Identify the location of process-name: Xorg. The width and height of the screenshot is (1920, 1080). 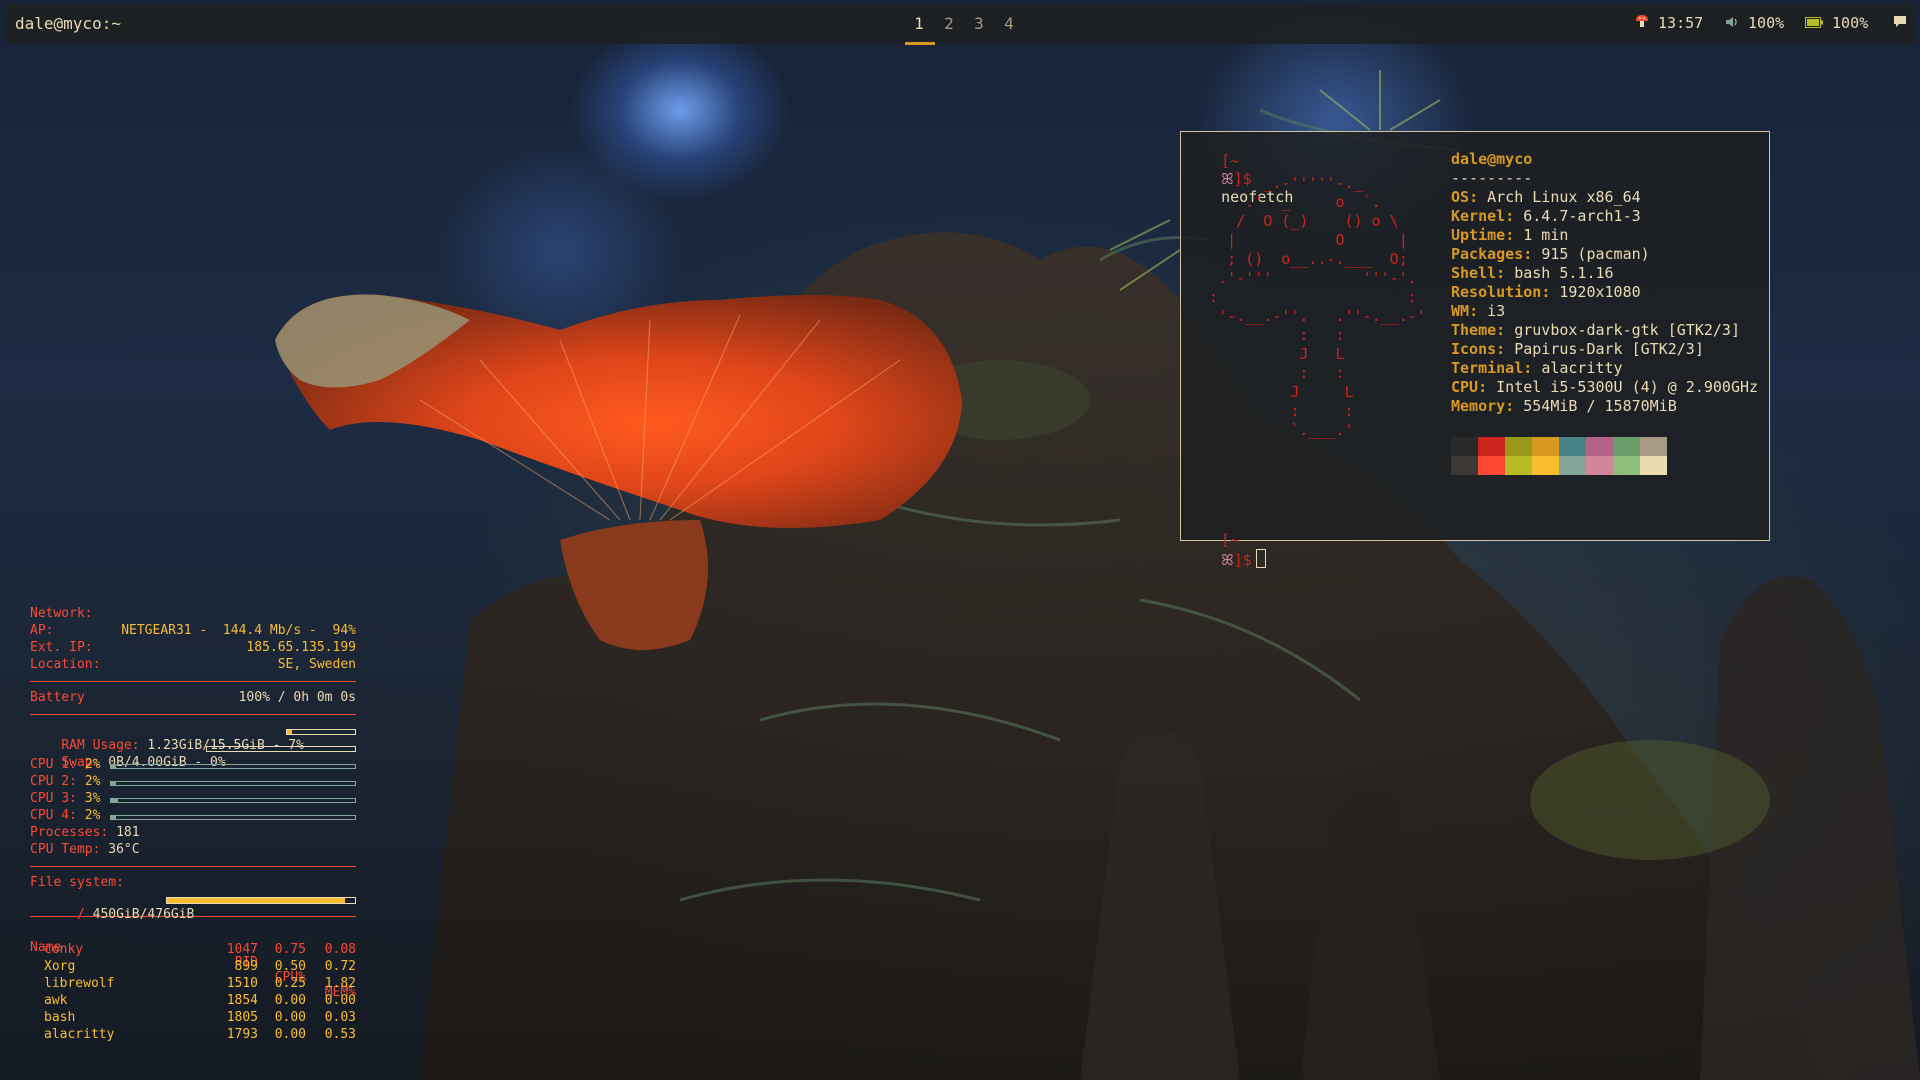
(60, 966).